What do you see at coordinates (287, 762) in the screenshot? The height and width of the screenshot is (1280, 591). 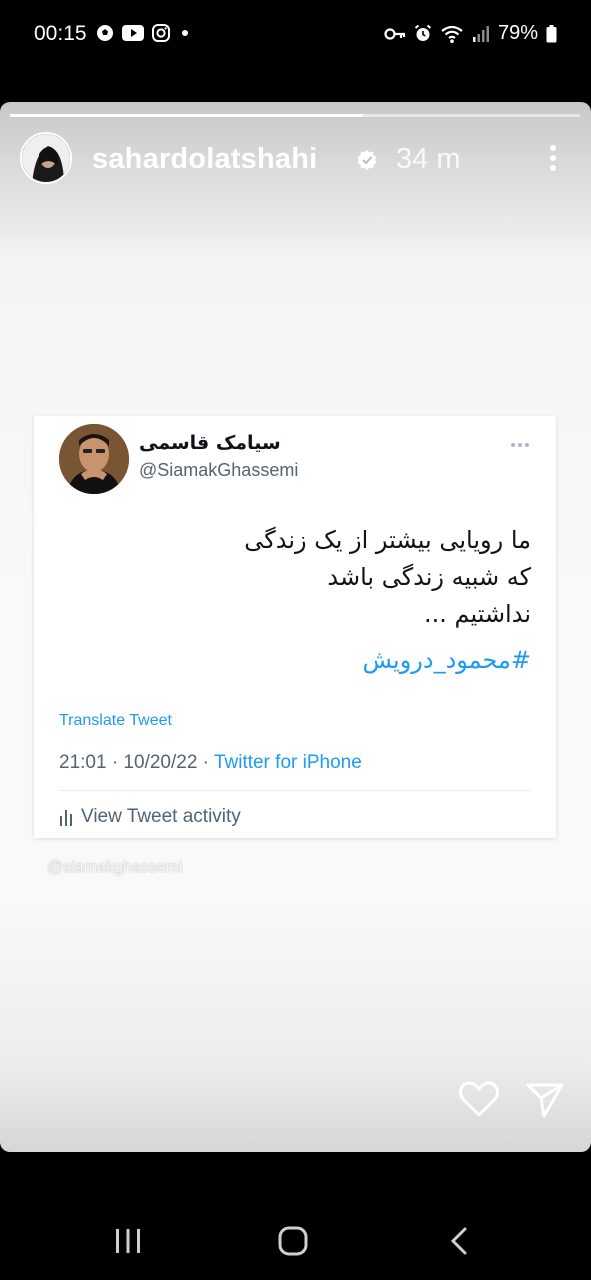 I see `tweet-source: Twitter for iPhone` at bounding box center [287, 762].